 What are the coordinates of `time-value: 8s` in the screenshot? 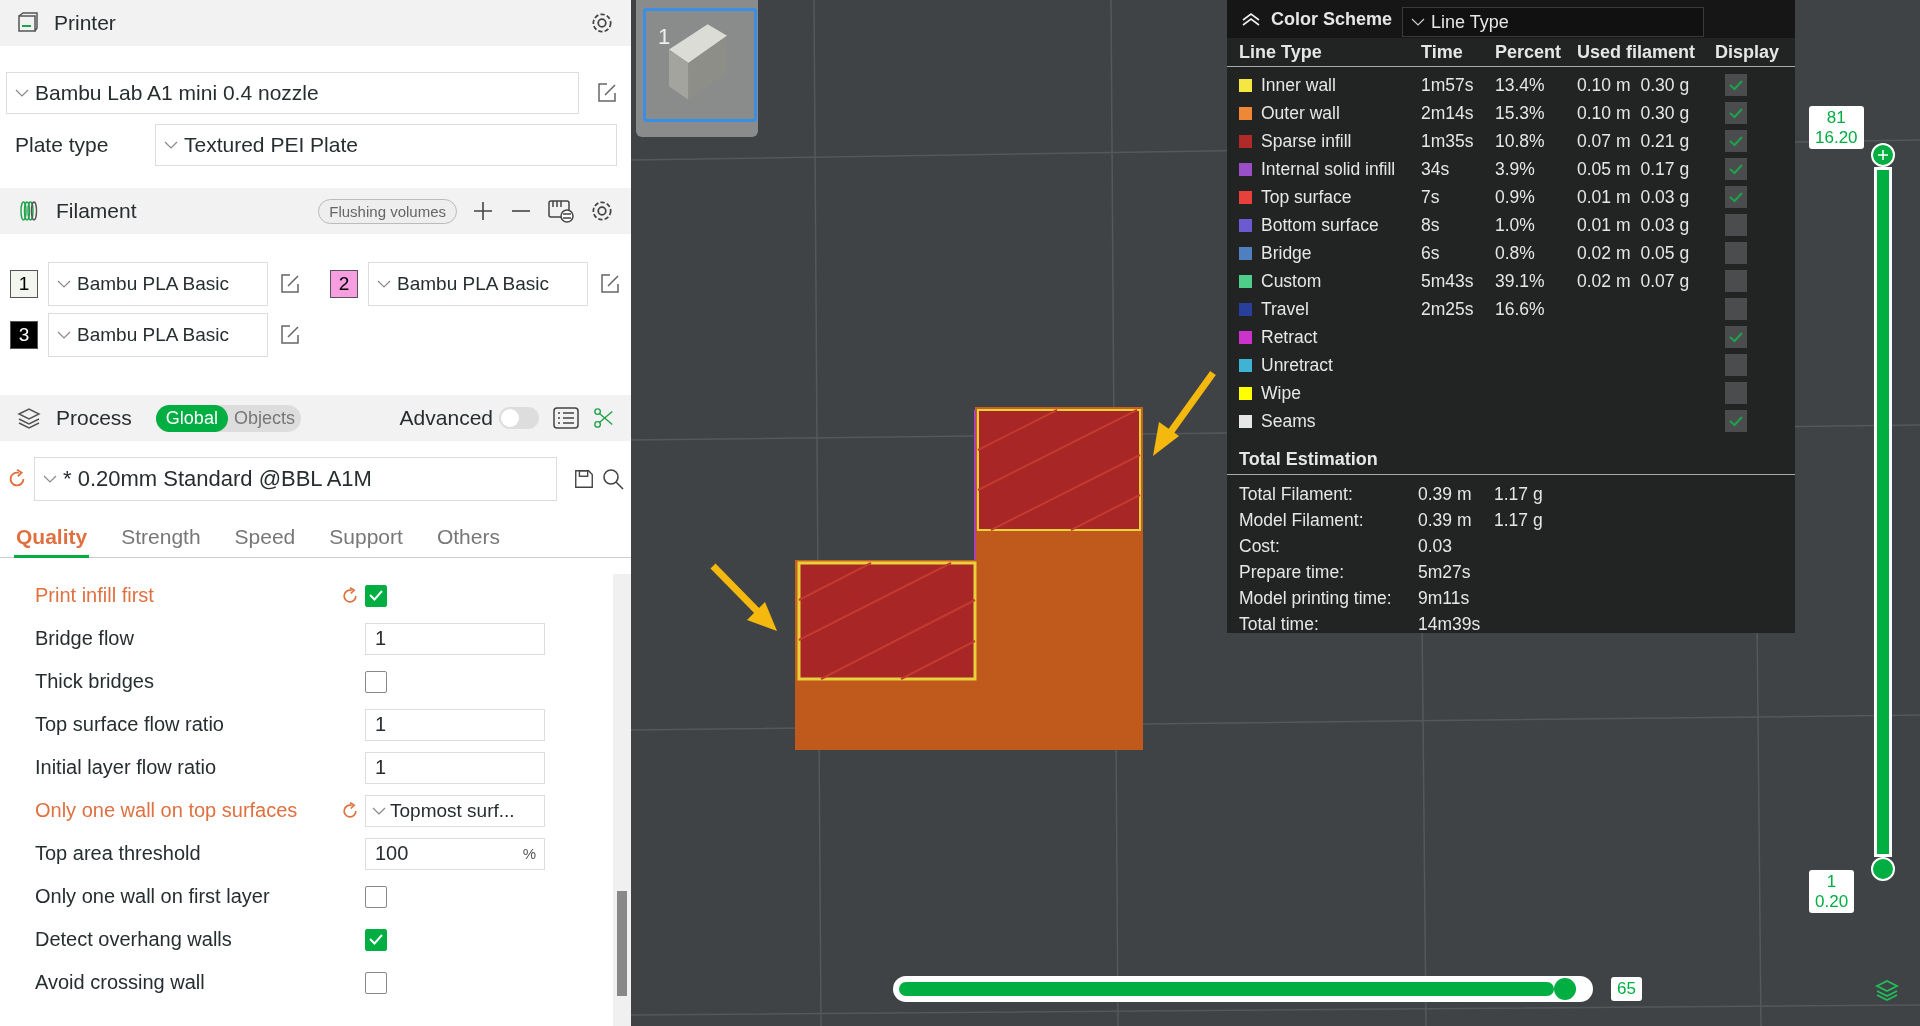 It's located at (1430, 224).